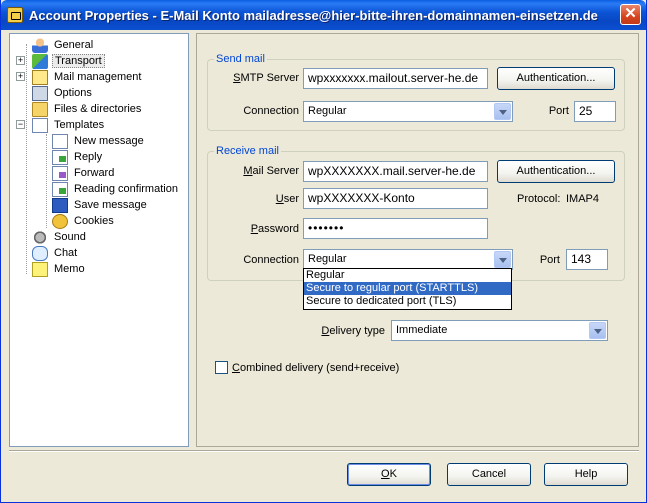 This screenshot has height=503, width=647. What do you see at coordinates (549, 260) in the screenshot?
I see `receive-port-label: Port` at bounding box center [549, 260].